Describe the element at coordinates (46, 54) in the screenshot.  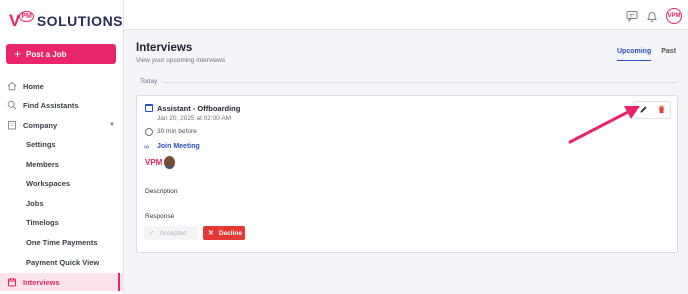
I see `post-job-label: Post a Job` at that location.